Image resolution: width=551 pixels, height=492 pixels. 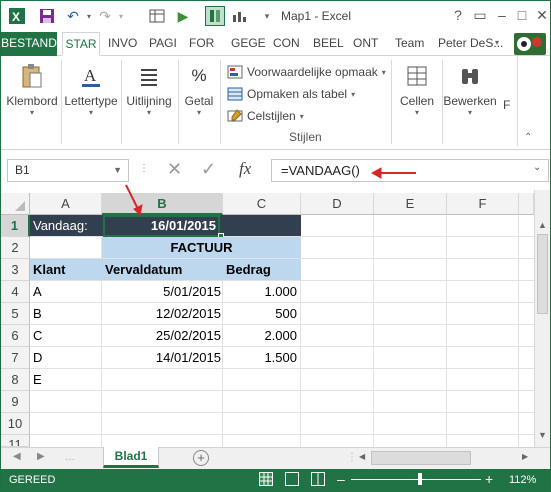 What do you see at coordinates (376, 173) in the screenshot?
I see `arrow-to-formula-head` at bounding box center [376, 173].